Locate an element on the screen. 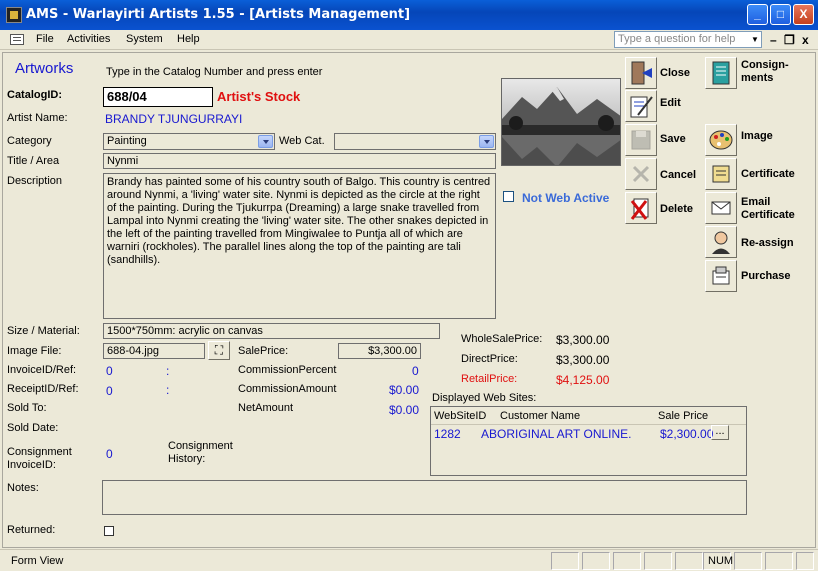 The height and width of the screenshot is (571, 818). websites-header: WebSiteID Customer Name Sale Price is located at coordinates (588, 416).